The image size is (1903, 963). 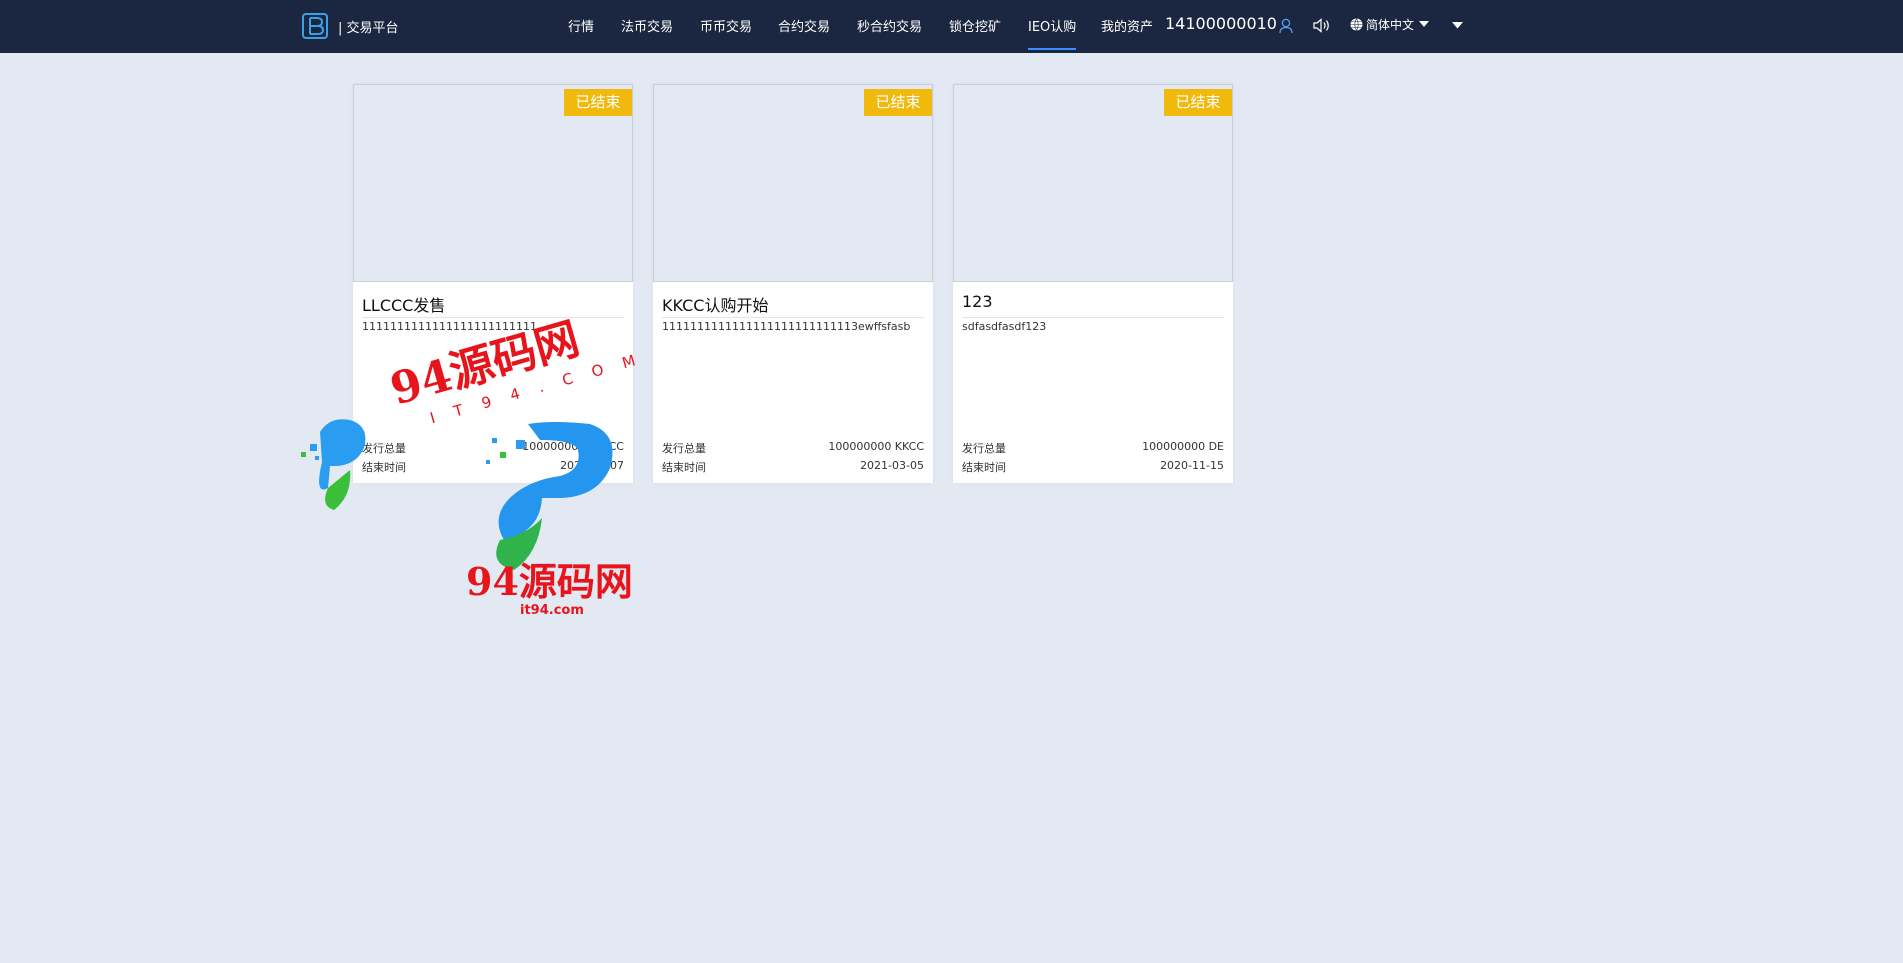 I want to click on nav-ieo: IEO认购, so click(x=1052, y=33).